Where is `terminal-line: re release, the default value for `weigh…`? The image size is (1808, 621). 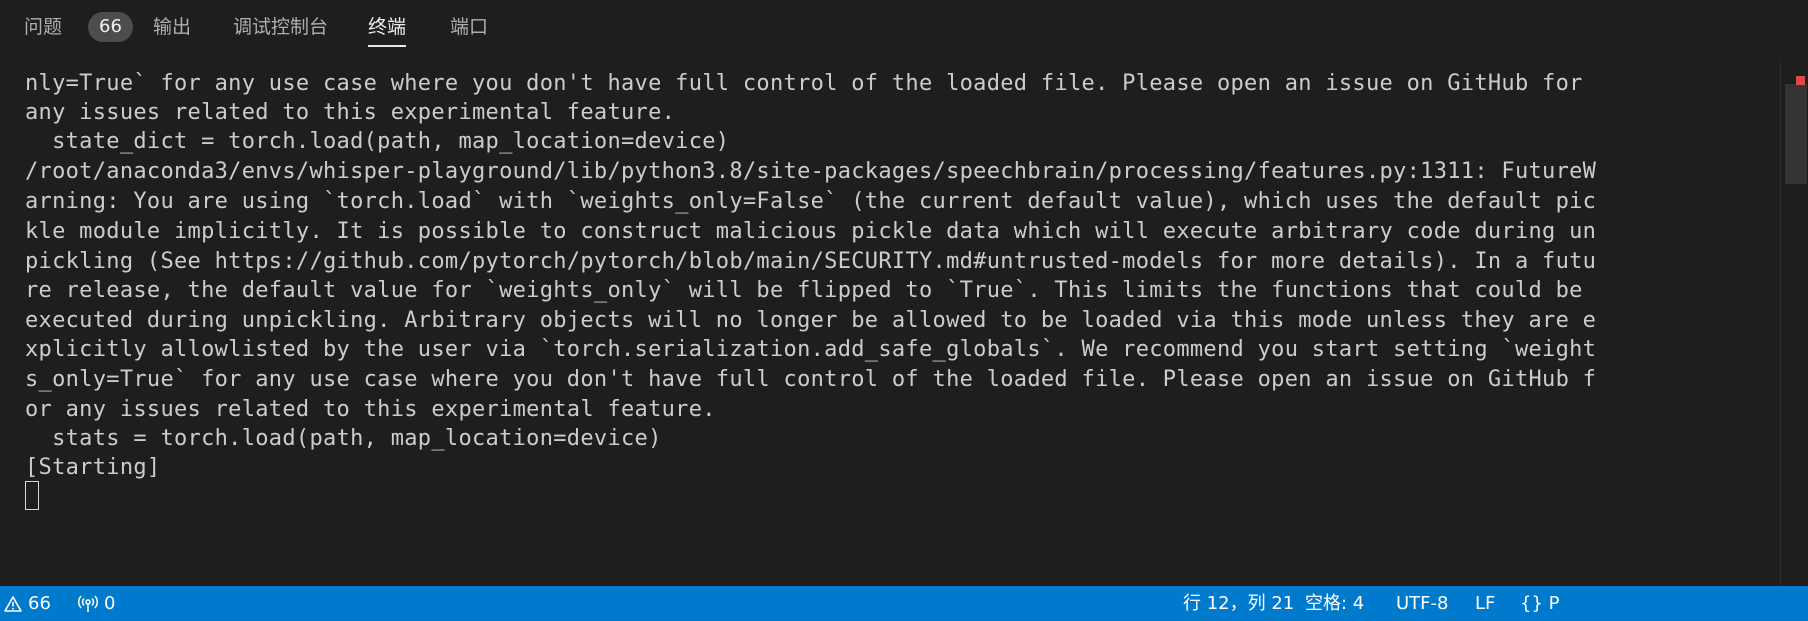
terminal-line: re release, the default value for `weigh… is located at coordinates (804, 290).